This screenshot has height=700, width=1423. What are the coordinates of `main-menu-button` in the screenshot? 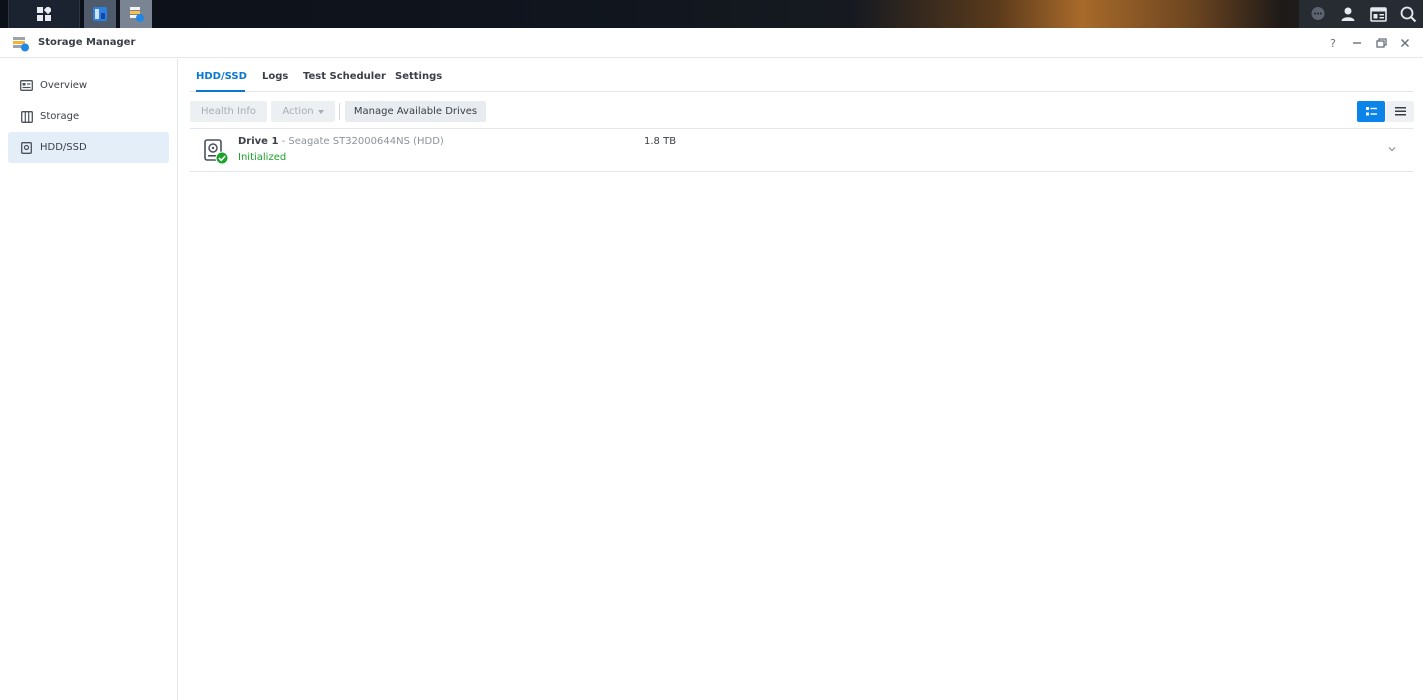 It's located at (44, 14).